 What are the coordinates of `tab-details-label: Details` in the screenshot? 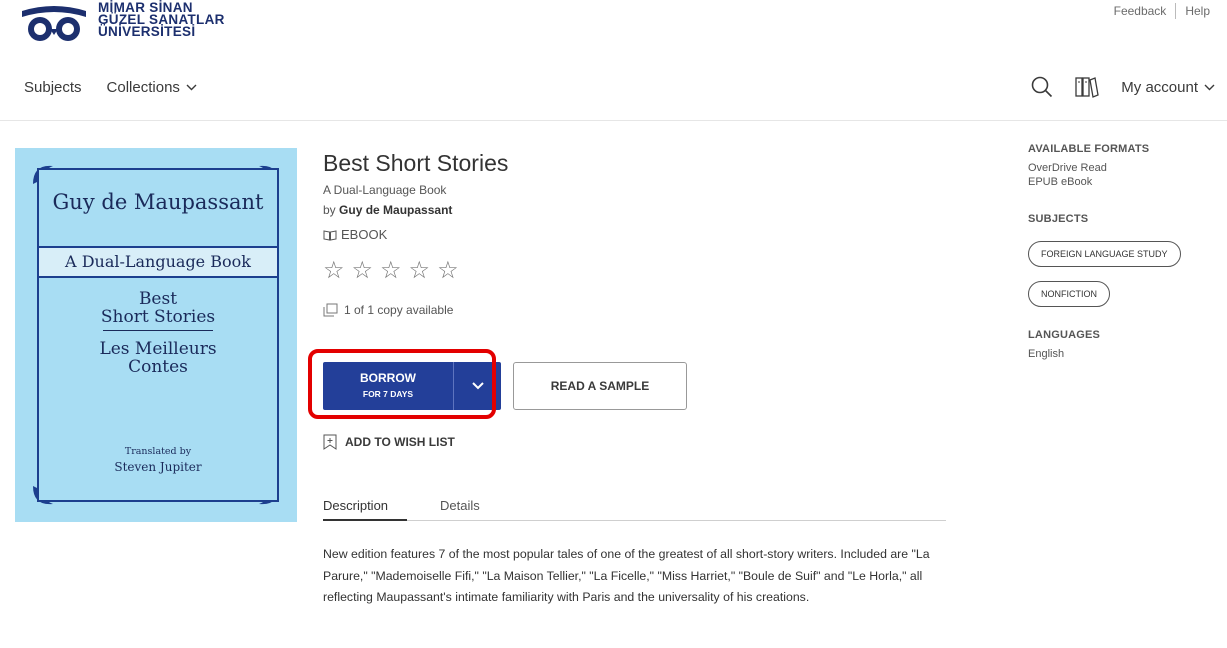 It's located at (460, 505).